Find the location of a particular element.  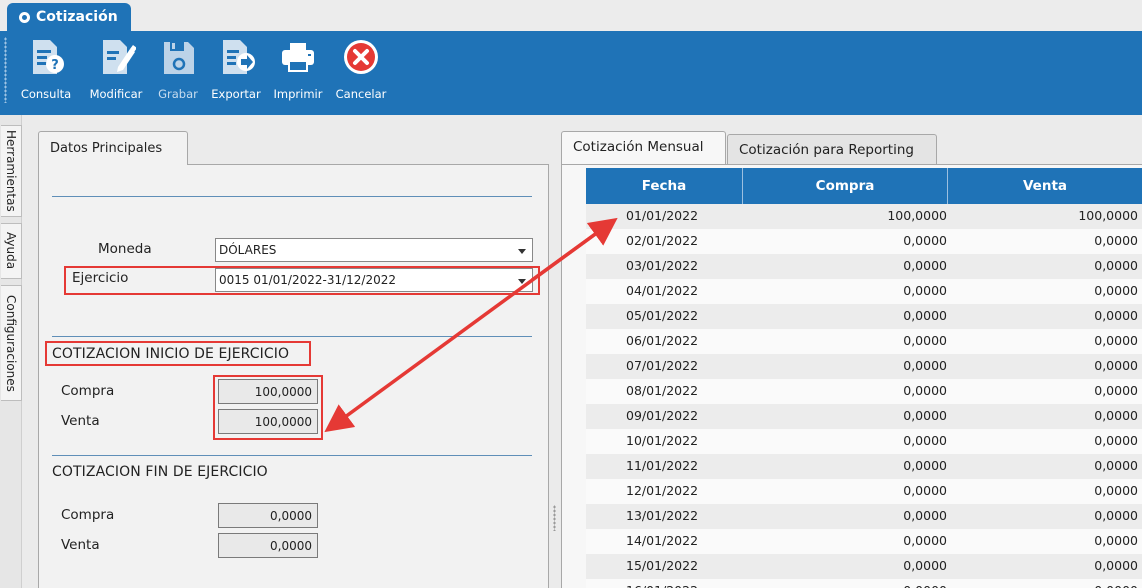

panel-splitter is located at coordinates (554, 518).